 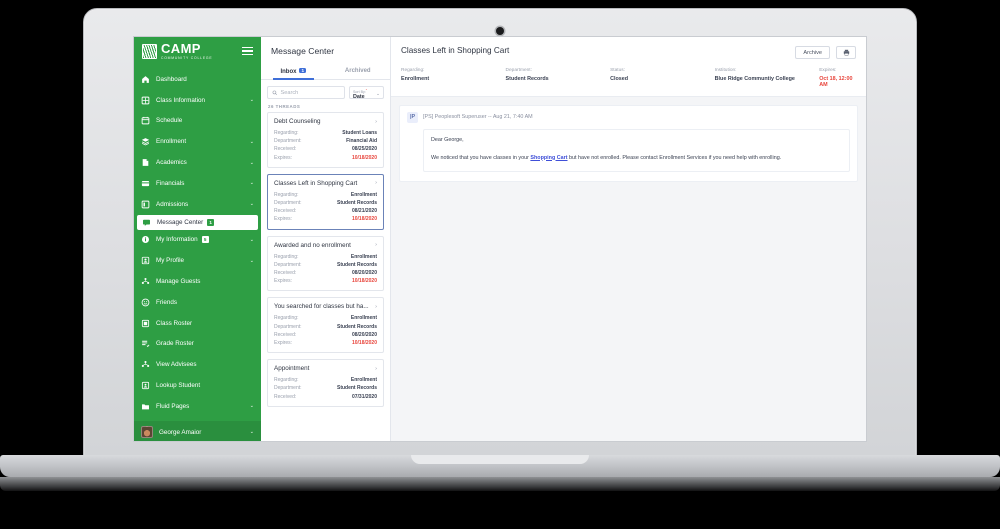 What do you see at coordinates (197, 162) in the screenshot?
I see `sidebar-item-academics: Academics ⌄` at bounding box center [197, 162].